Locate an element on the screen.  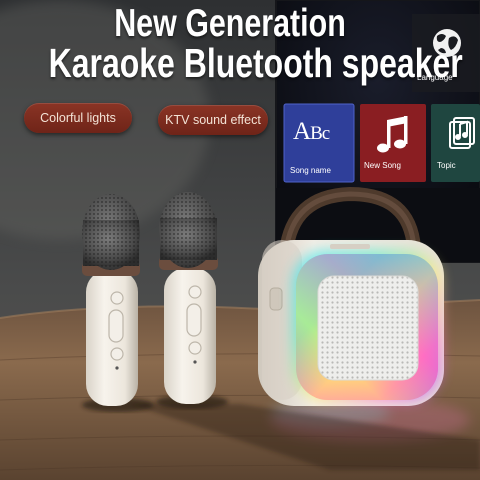
microphone-left is located at coordinates (111, 300).